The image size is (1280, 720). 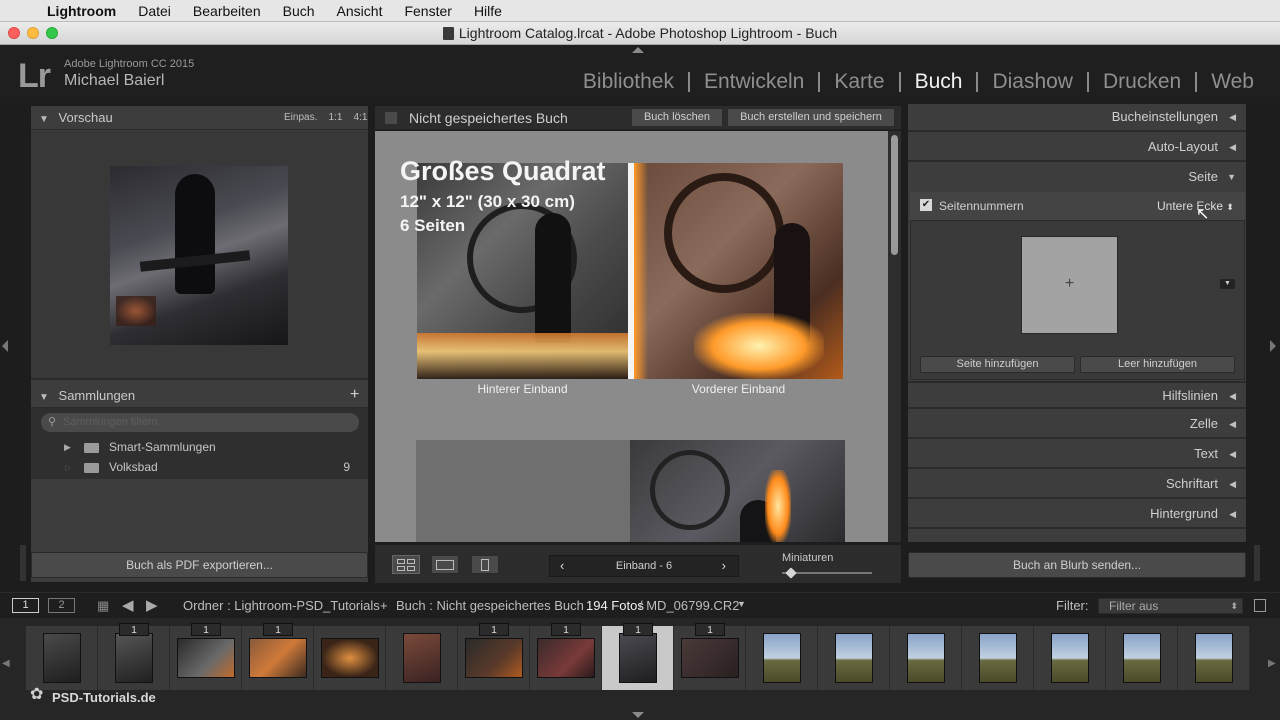 I want to click on collapse-left-panel-icon, so click(x=5, y=346).